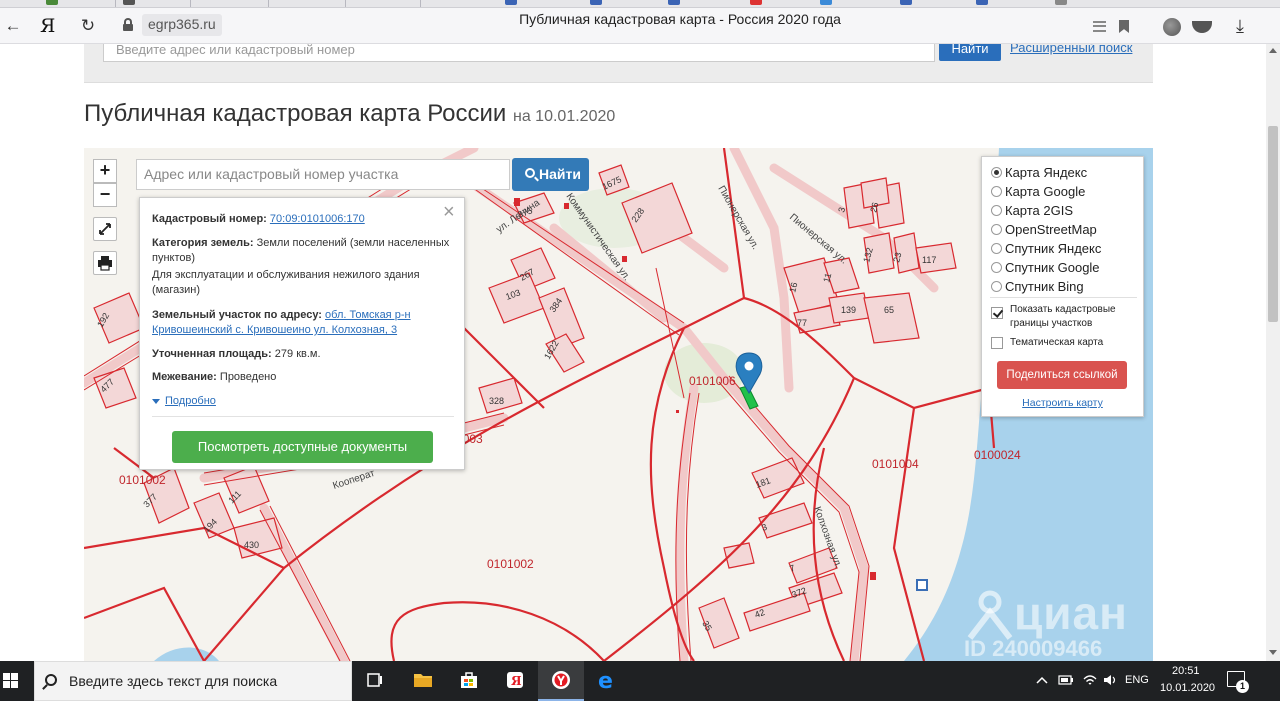  I want to click on taskbar-store, so click(469, 681).